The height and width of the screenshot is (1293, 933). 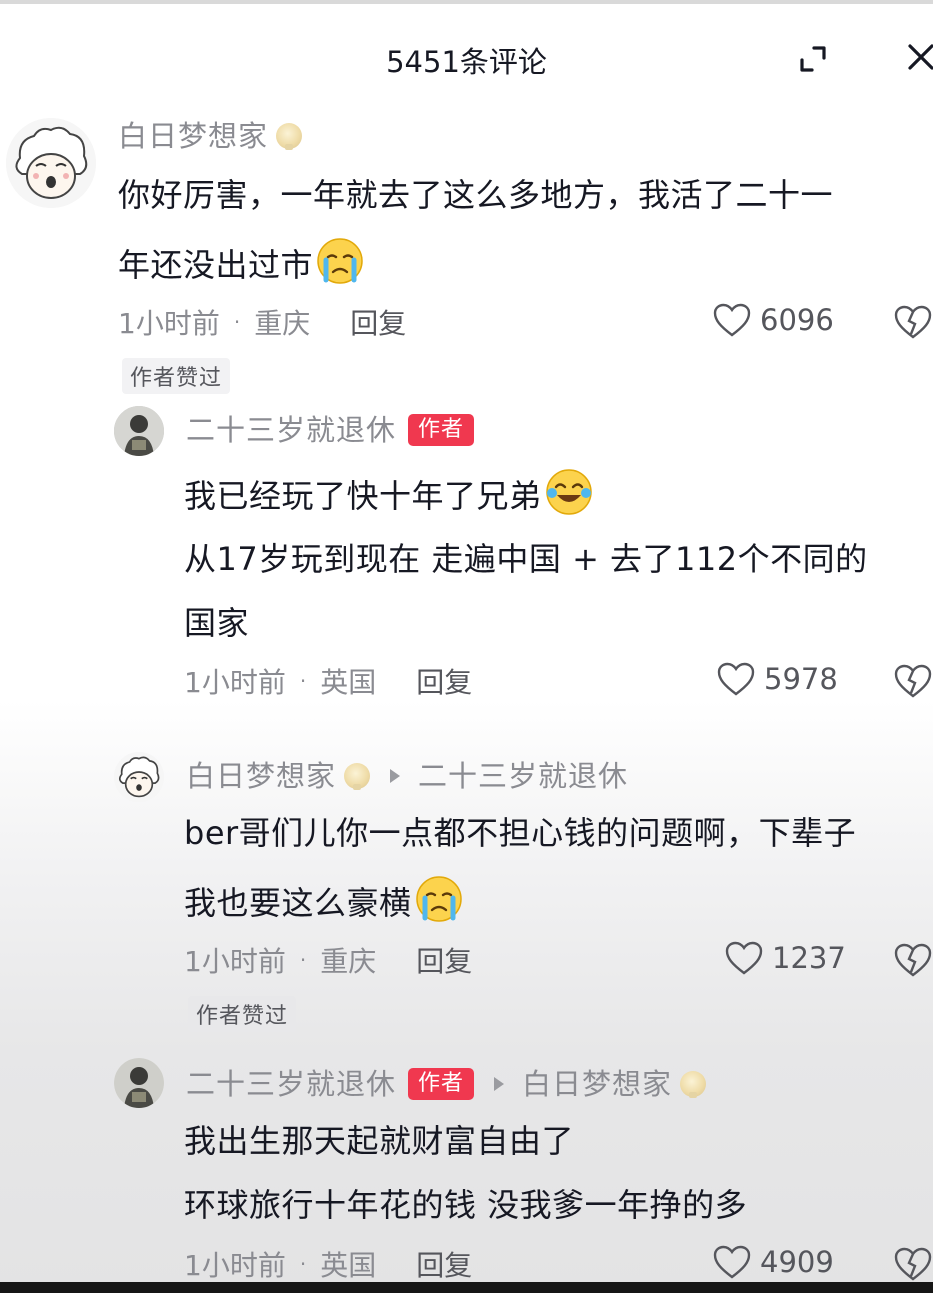 I want to click on like-button: 1237, so click(x=785, y=958).